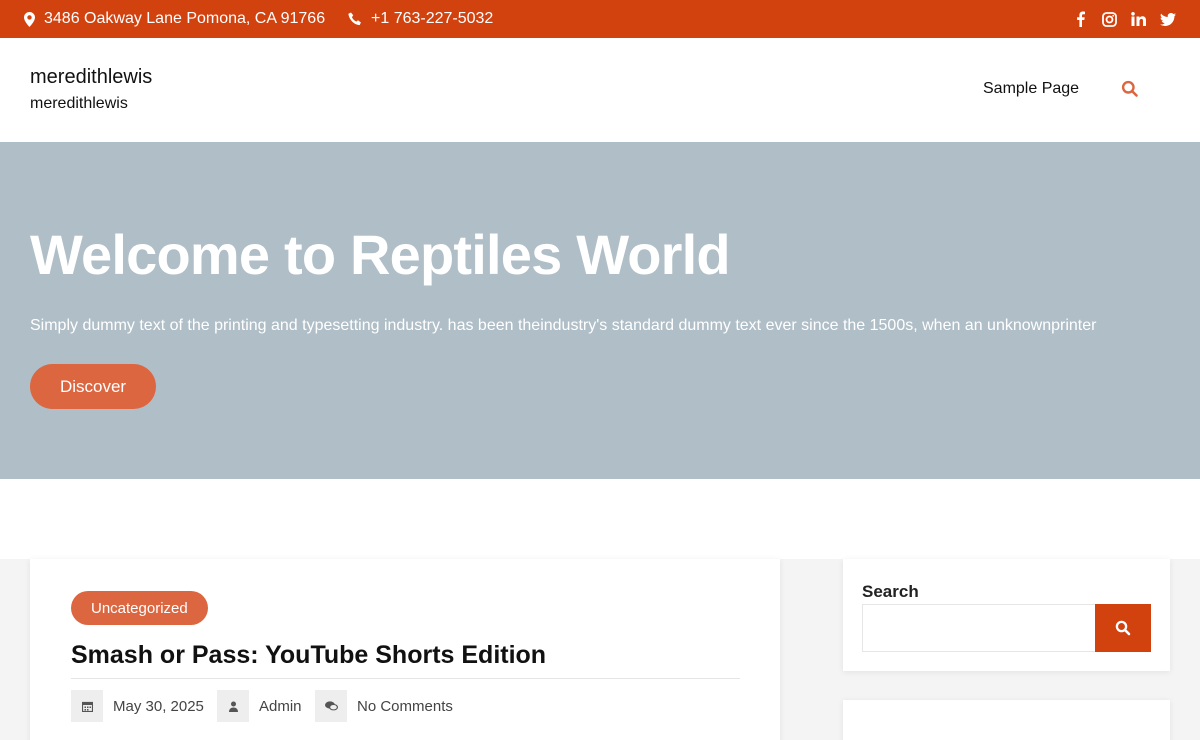 The image size is (1200, 740). I want to click on post-date: May 30, 2025, so click(137, 706).